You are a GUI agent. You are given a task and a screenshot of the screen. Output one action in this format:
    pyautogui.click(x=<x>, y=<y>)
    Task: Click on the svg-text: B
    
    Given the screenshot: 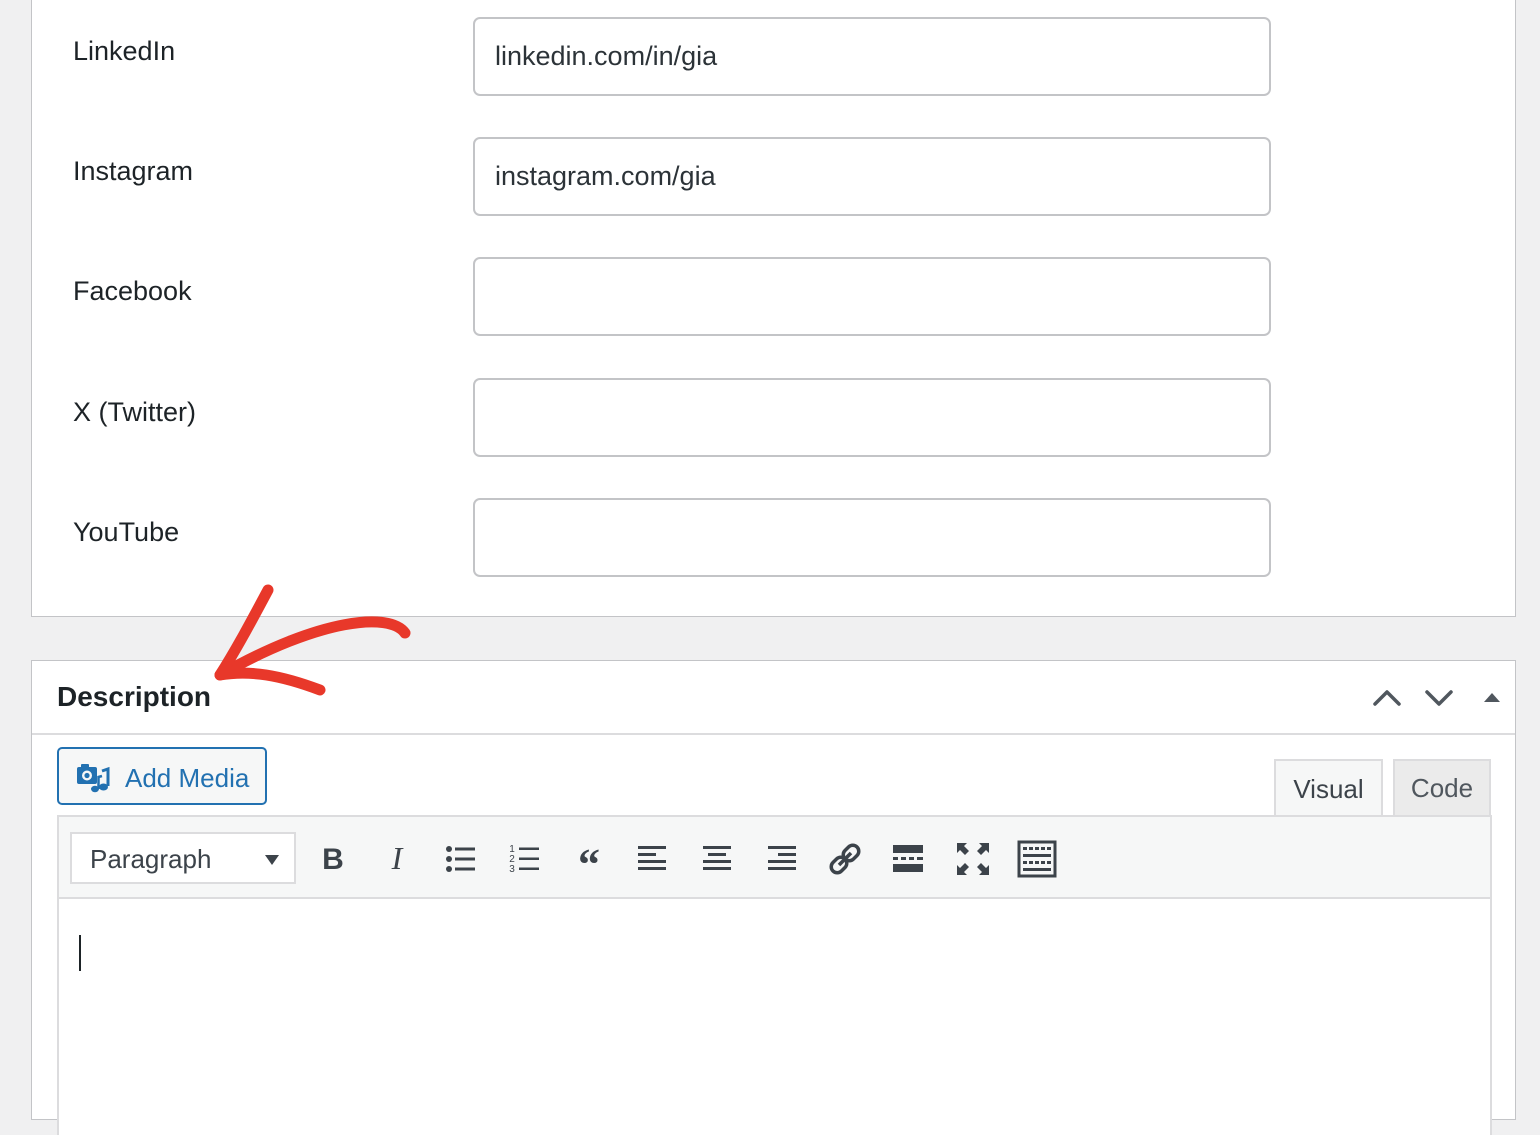 What is the action you would take?
    pyautogui.click(x=333, y=859)
    